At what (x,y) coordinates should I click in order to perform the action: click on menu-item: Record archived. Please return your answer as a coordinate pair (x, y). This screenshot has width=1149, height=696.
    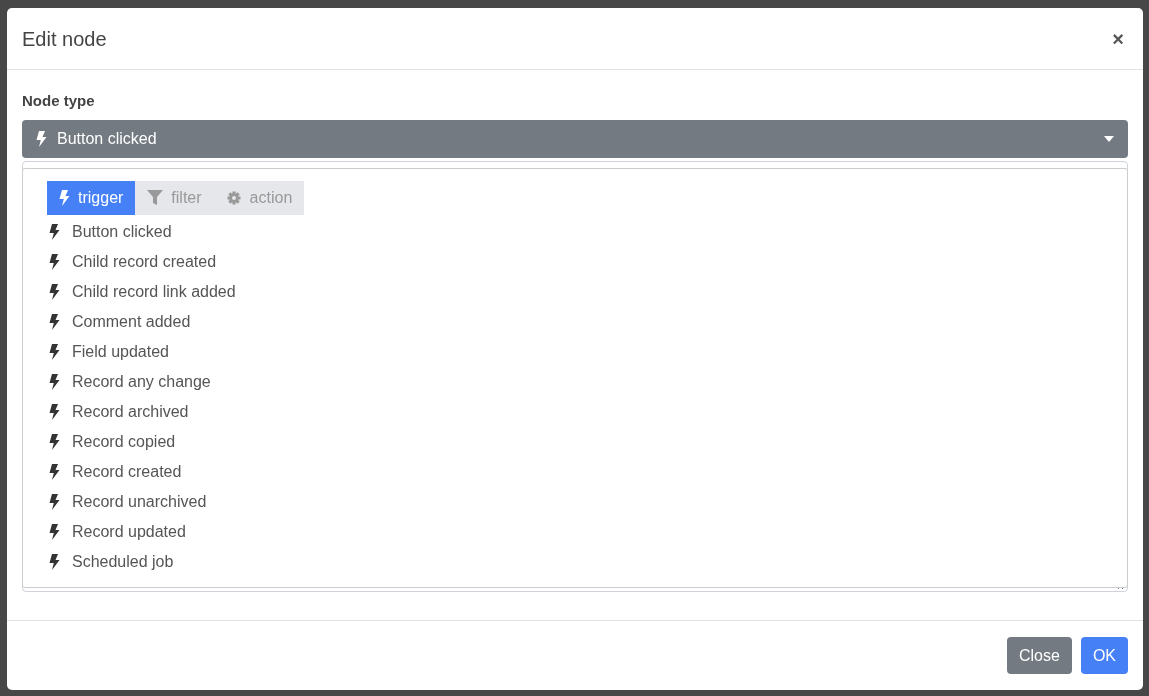
    Looking at the image, I should click on (130, 412).